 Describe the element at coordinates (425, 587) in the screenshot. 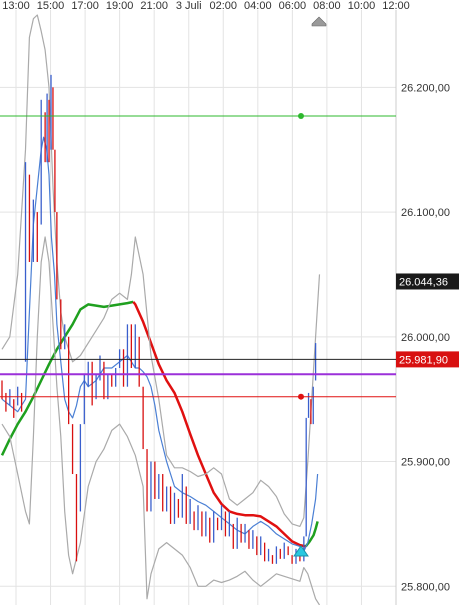

I see `y-tick-label: 25.800,00` at that location.